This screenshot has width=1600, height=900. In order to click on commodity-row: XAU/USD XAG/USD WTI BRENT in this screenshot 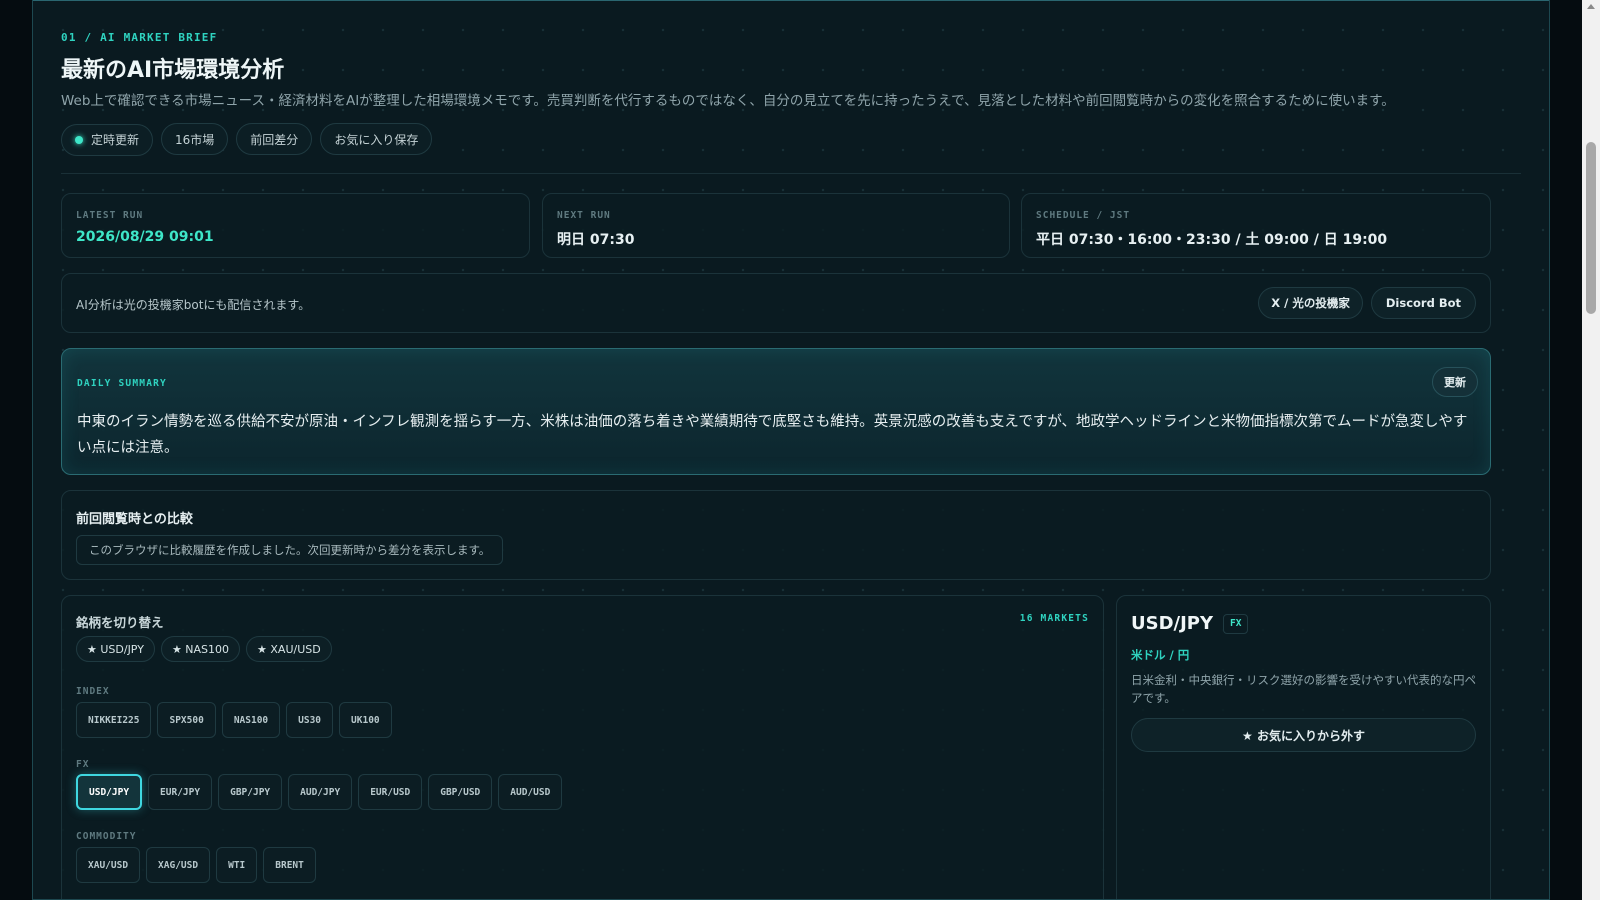, I will do `click(199, 865)`.